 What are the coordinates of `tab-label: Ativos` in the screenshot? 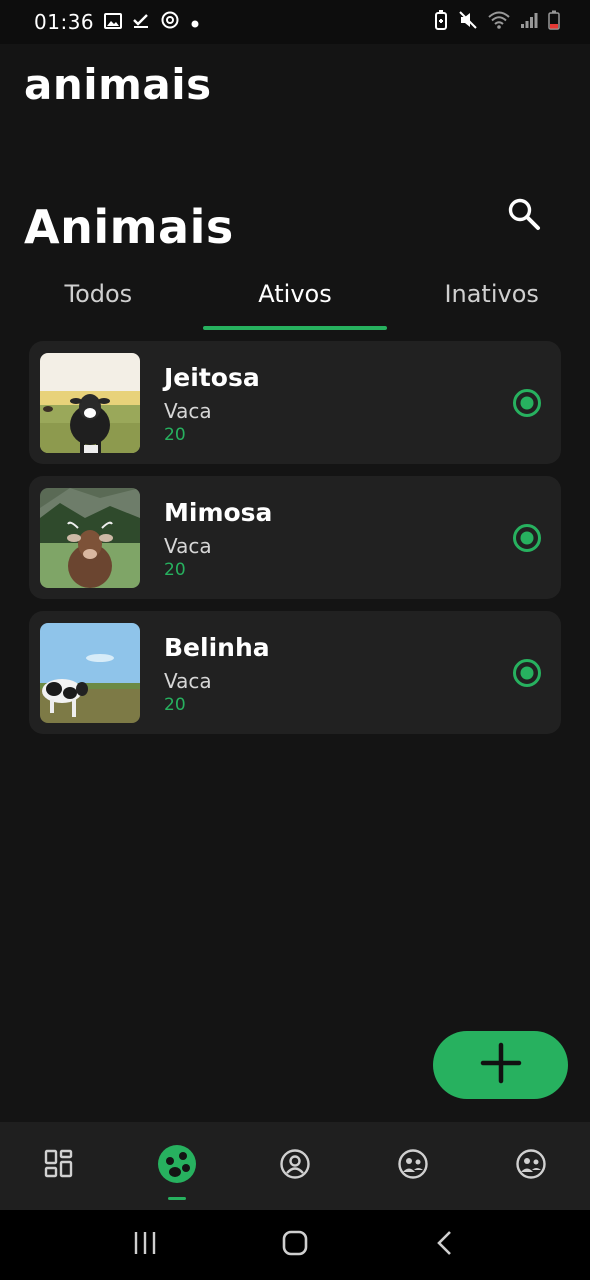 It's located at (295, 294).